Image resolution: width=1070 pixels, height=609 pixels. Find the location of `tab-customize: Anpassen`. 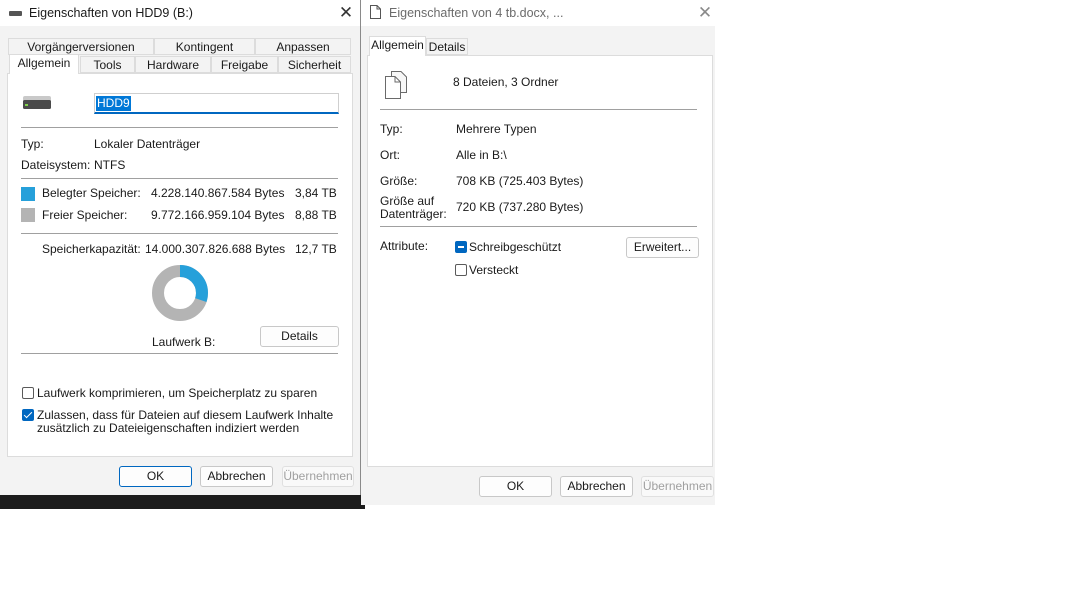

tab-customize: Anpassen is located at coordinates (303, 46).